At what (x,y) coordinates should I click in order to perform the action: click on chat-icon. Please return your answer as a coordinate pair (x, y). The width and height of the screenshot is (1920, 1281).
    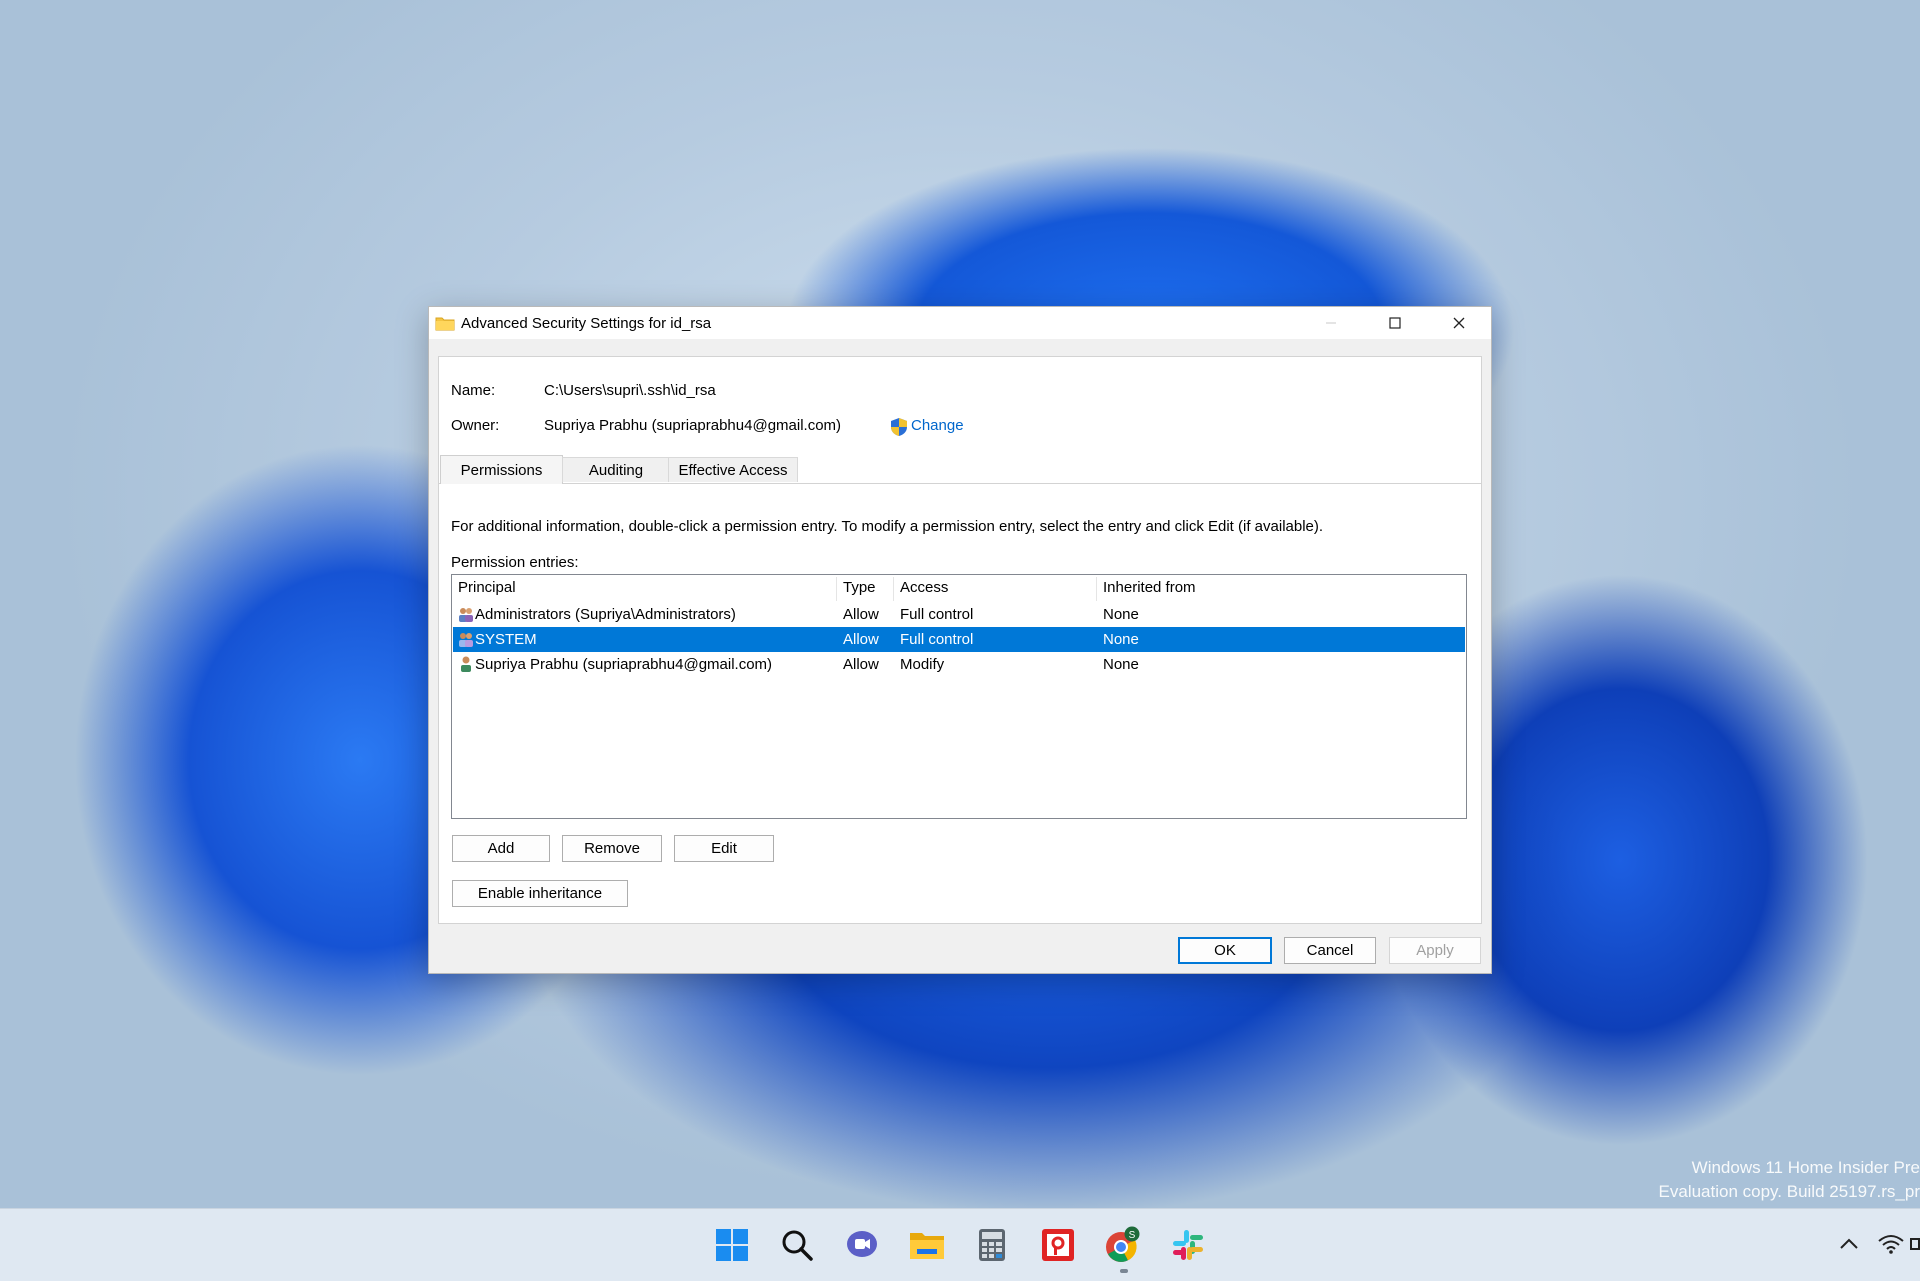
    Looking at the image, I should click on (862, 1245).